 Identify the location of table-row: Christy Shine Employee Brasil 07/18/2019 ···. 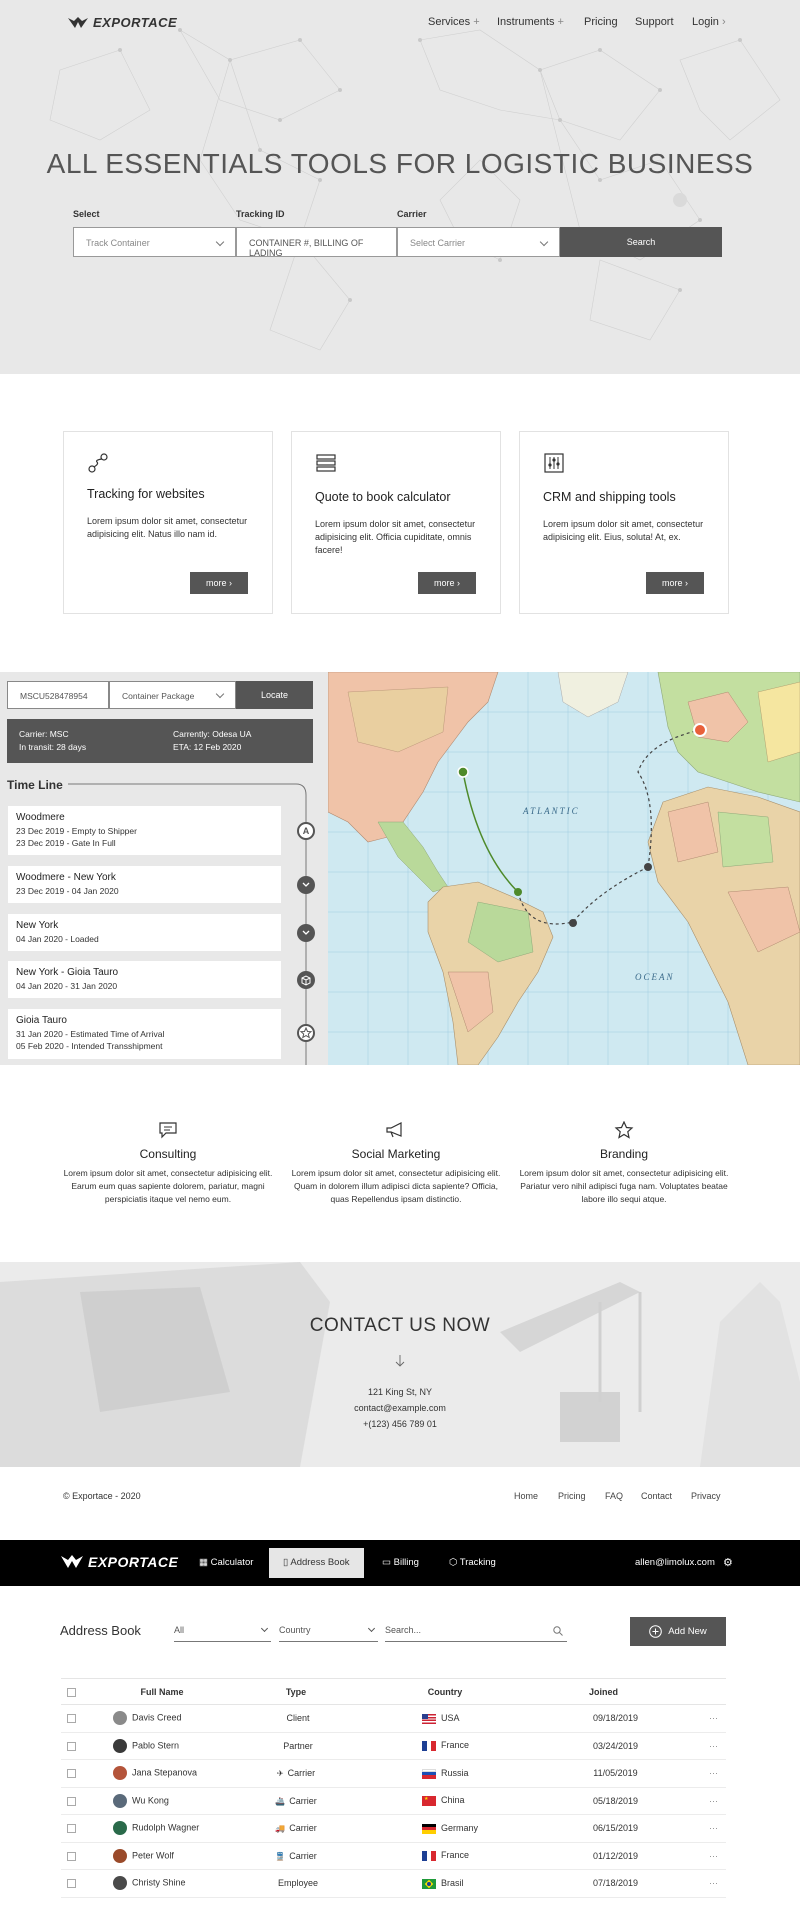
(393, 1883).